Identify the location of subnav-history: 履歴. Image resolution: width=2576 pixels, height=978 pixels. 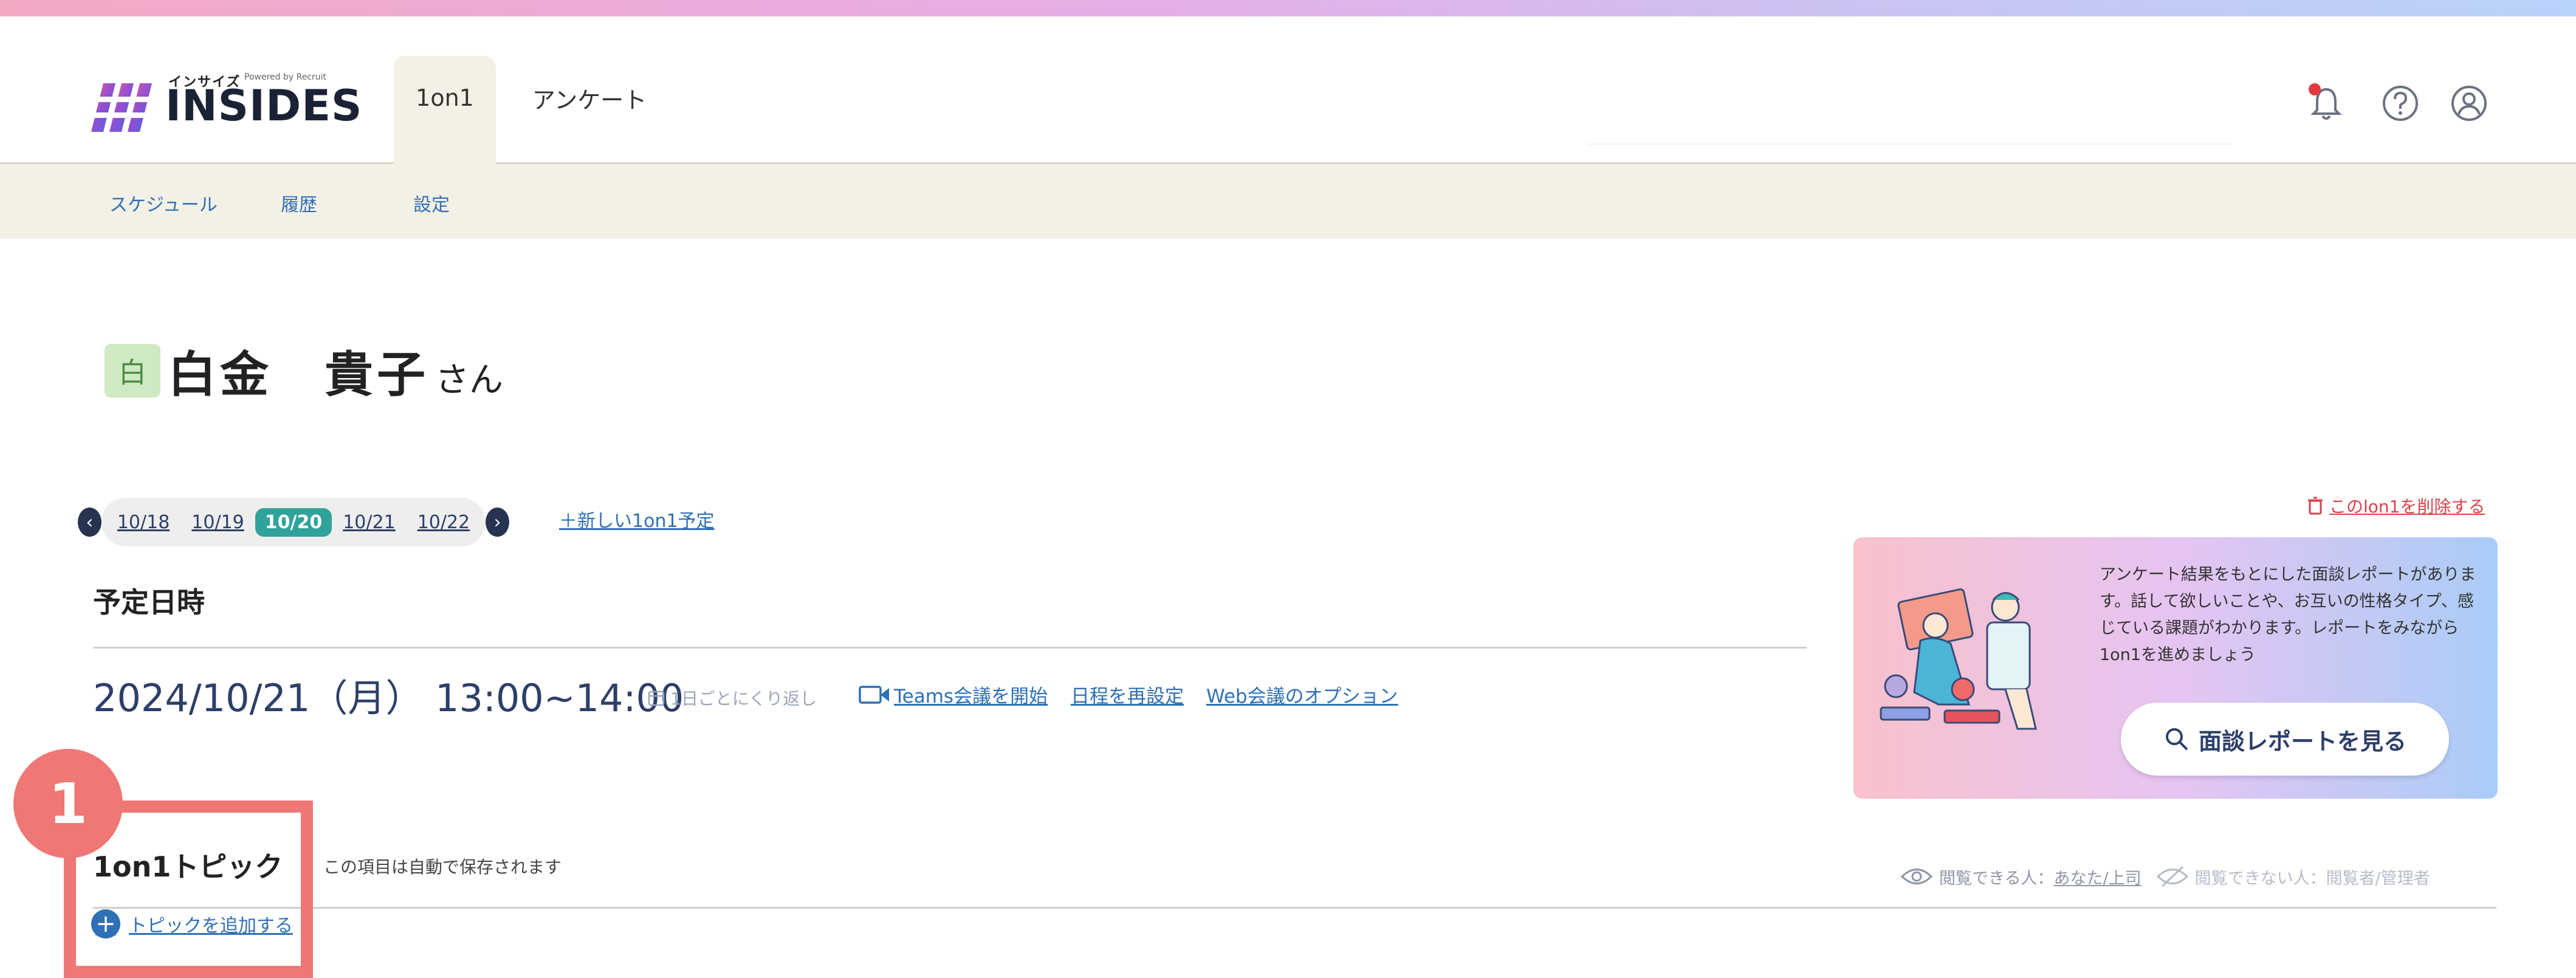
(299, 203).